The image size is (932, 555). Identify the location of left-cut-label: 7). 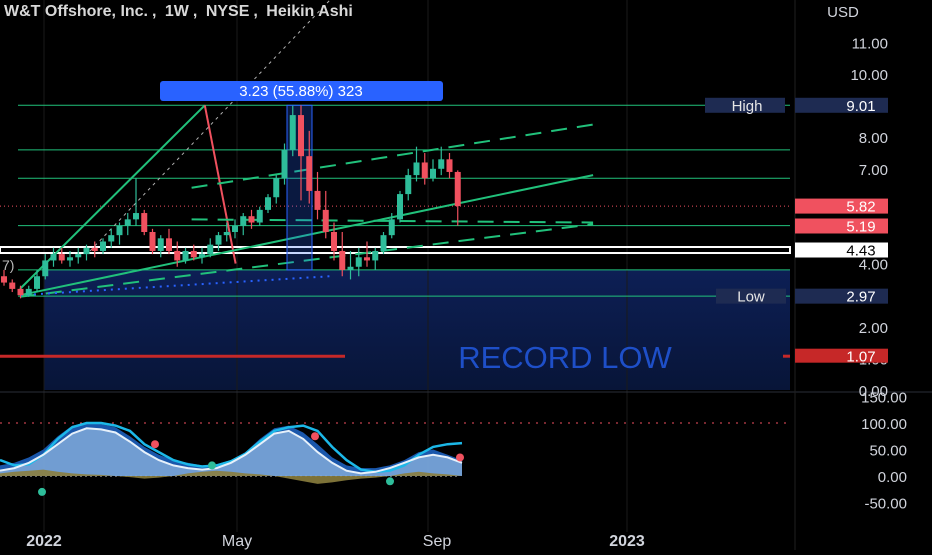
(8, 265).